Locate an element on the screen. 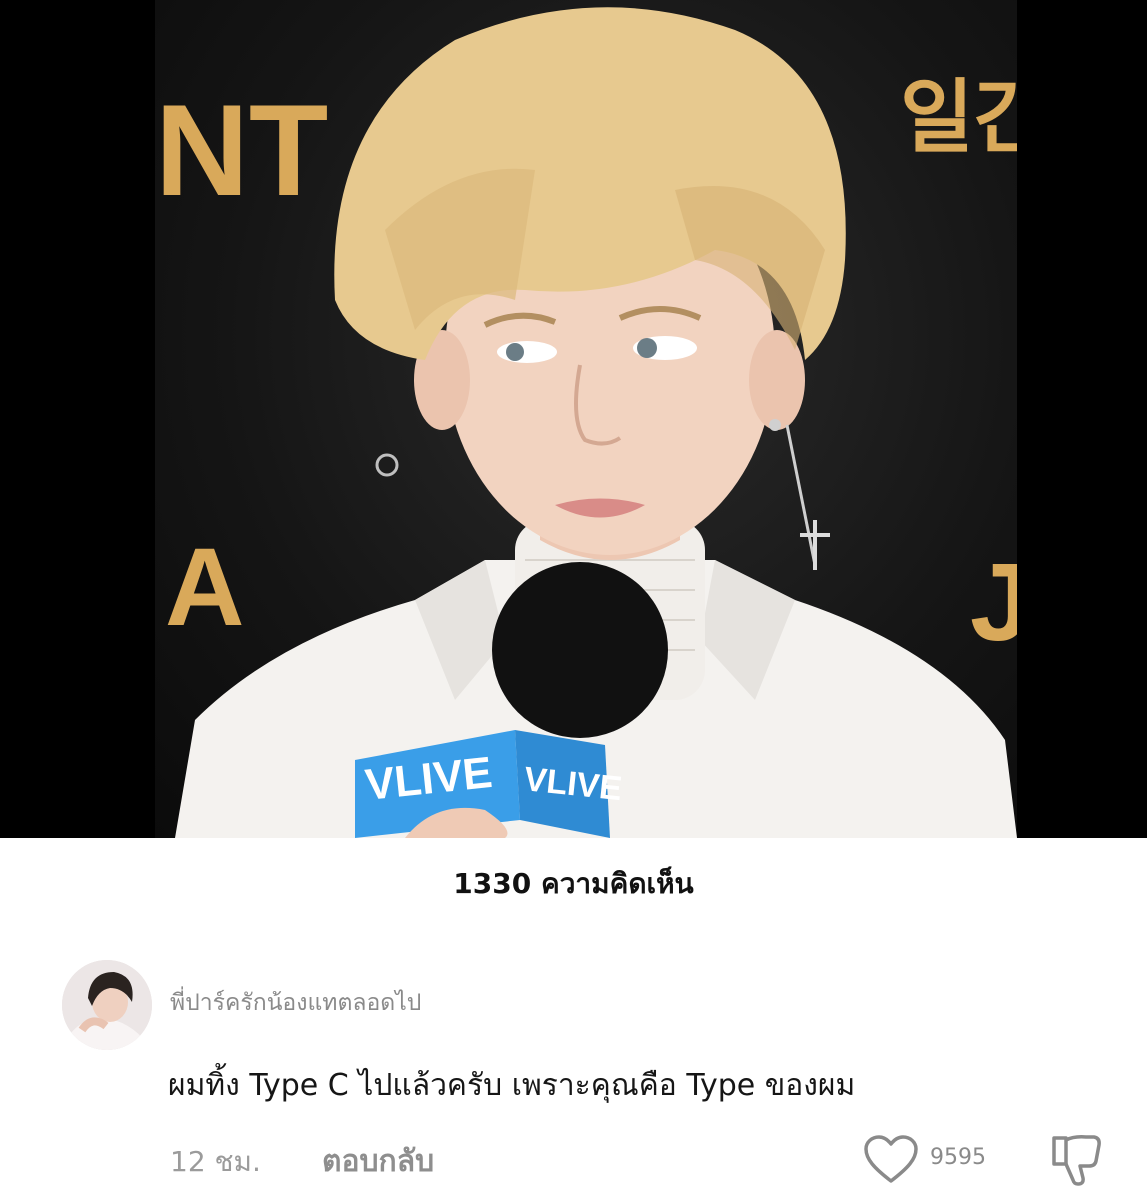  backdrop-text-right-bottom: J is located at coordinates (993, 602).